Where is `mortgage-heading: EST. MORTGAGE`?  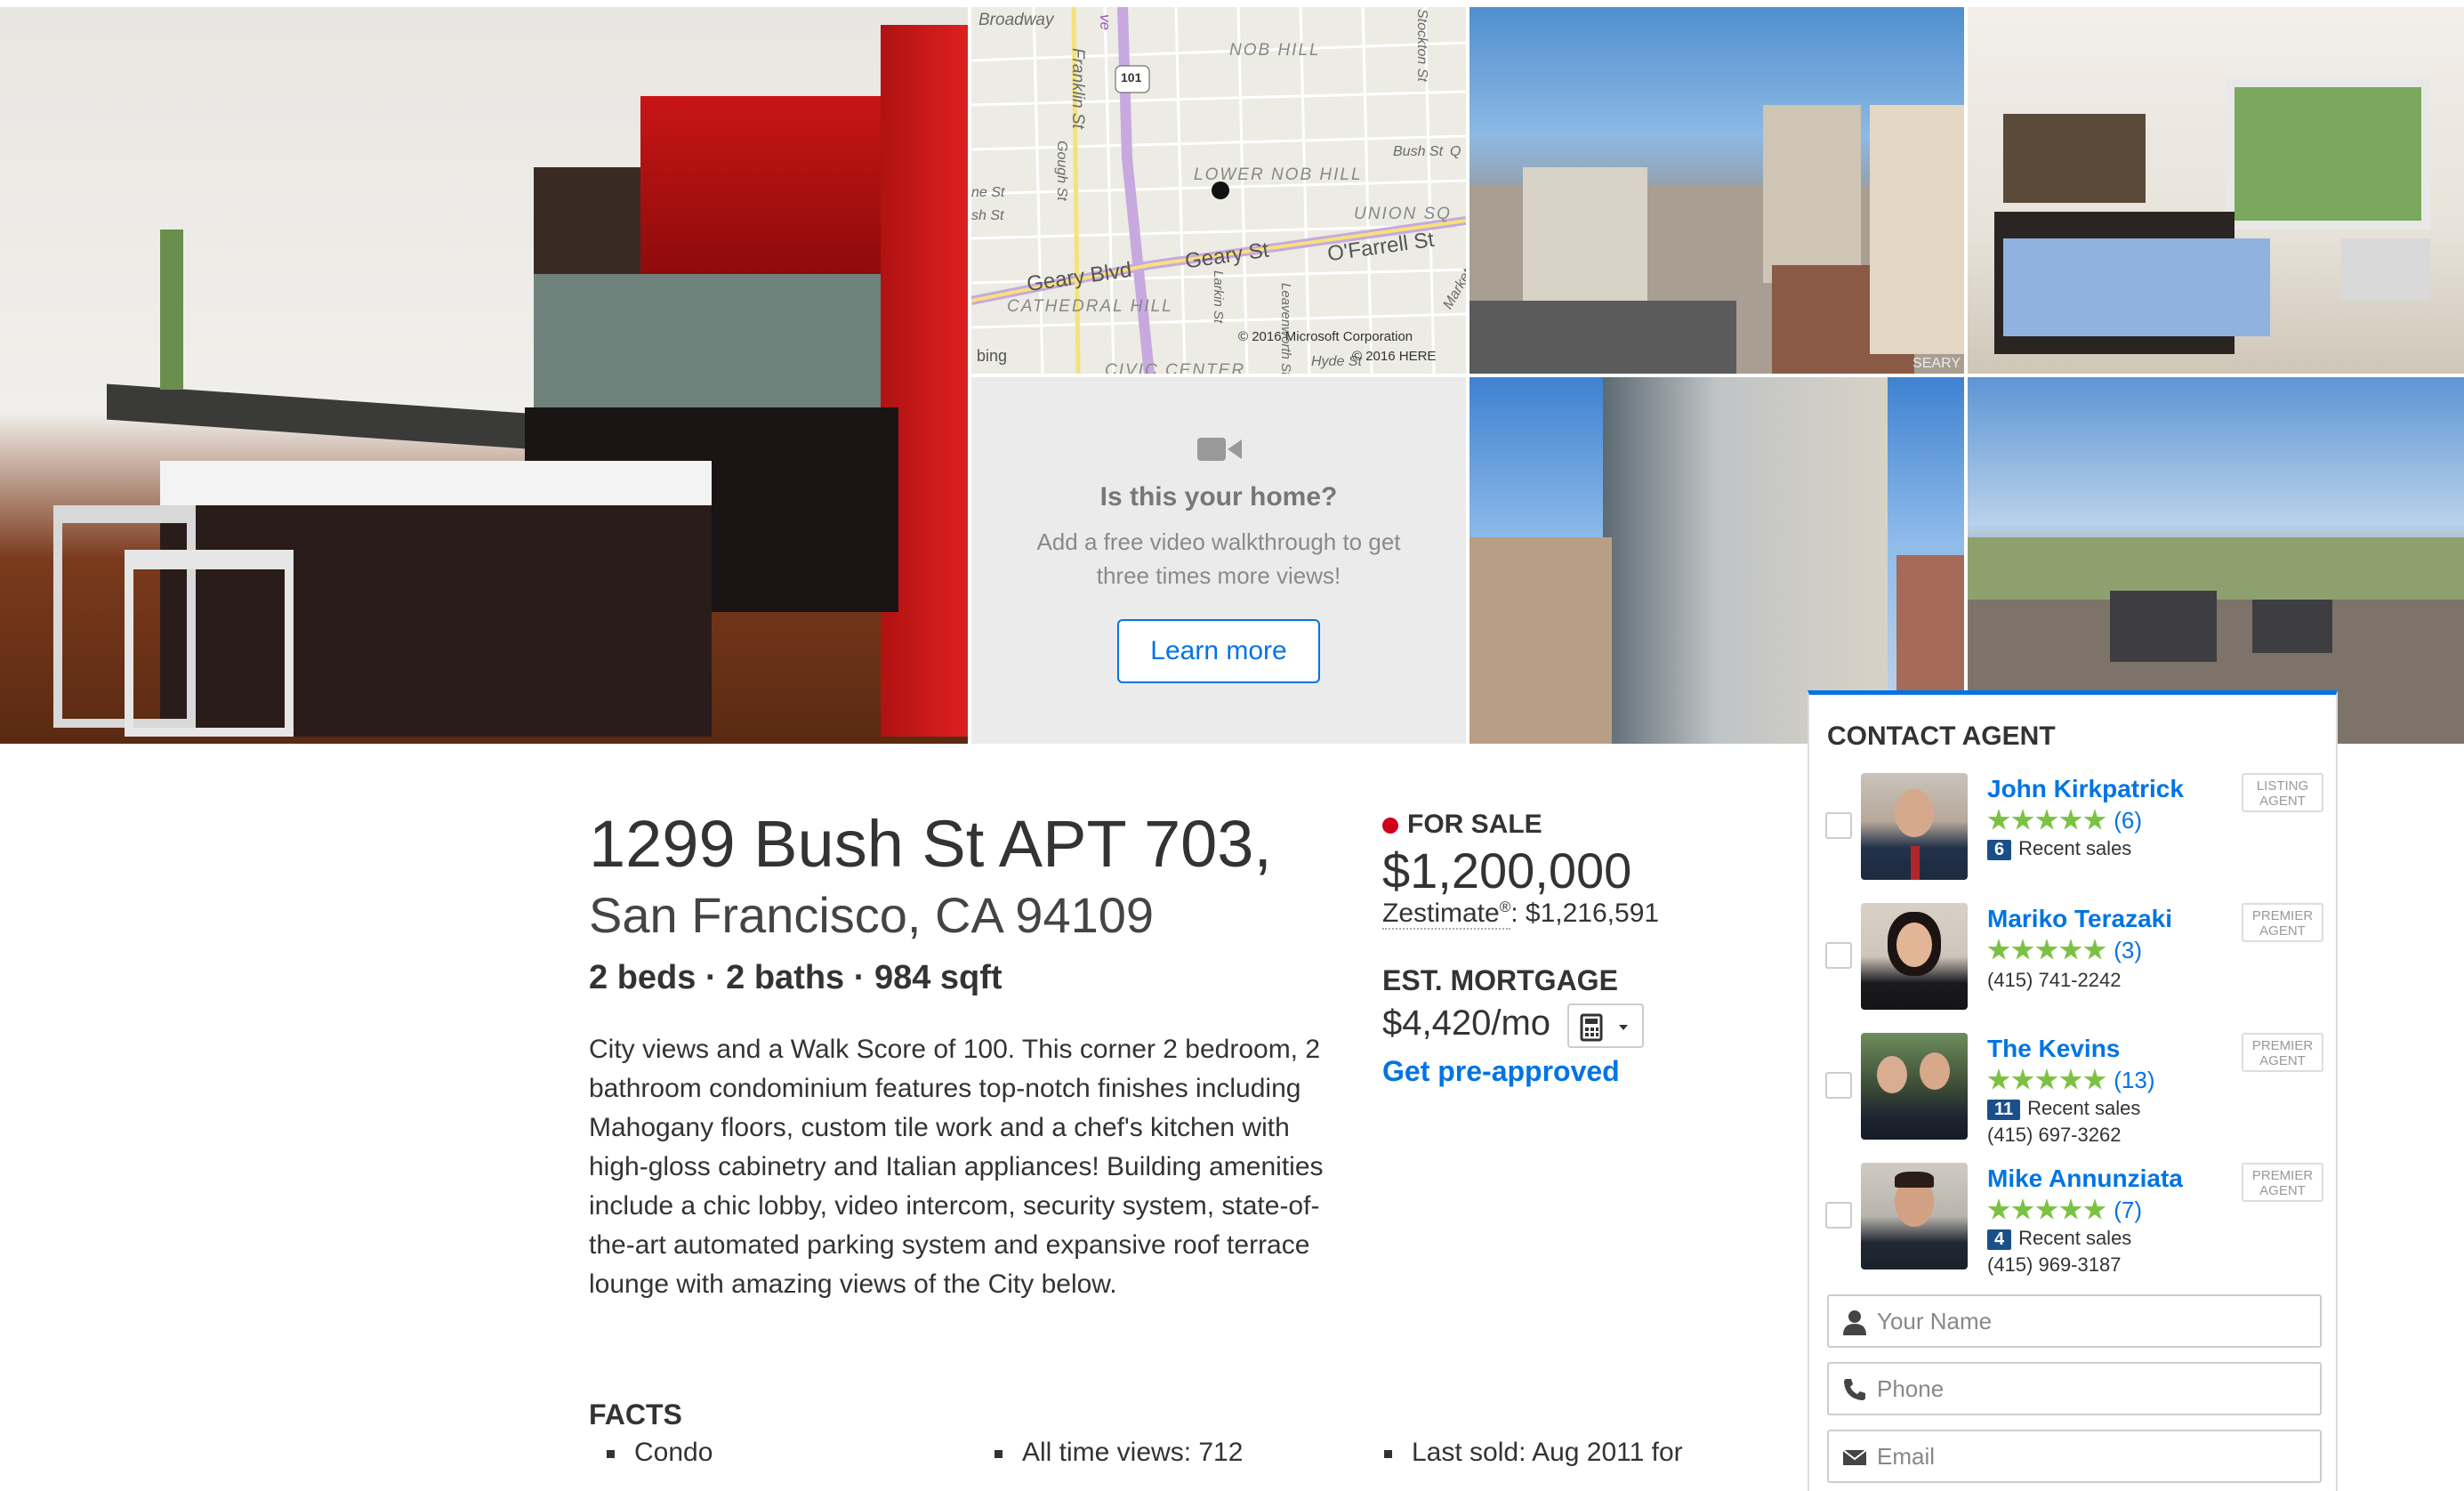
mortgage-heading: EST. MORTGAGE is located at coordinates (1500, 980).